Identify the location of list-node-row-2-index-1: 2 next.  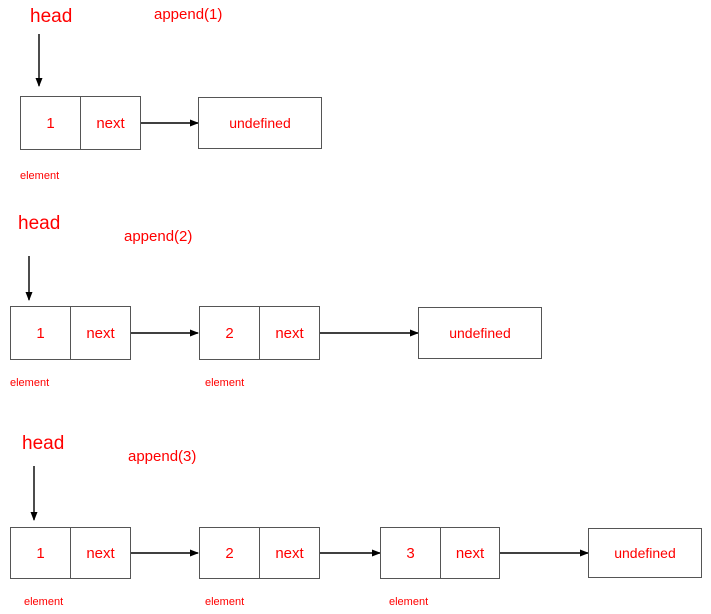
(259, 333).